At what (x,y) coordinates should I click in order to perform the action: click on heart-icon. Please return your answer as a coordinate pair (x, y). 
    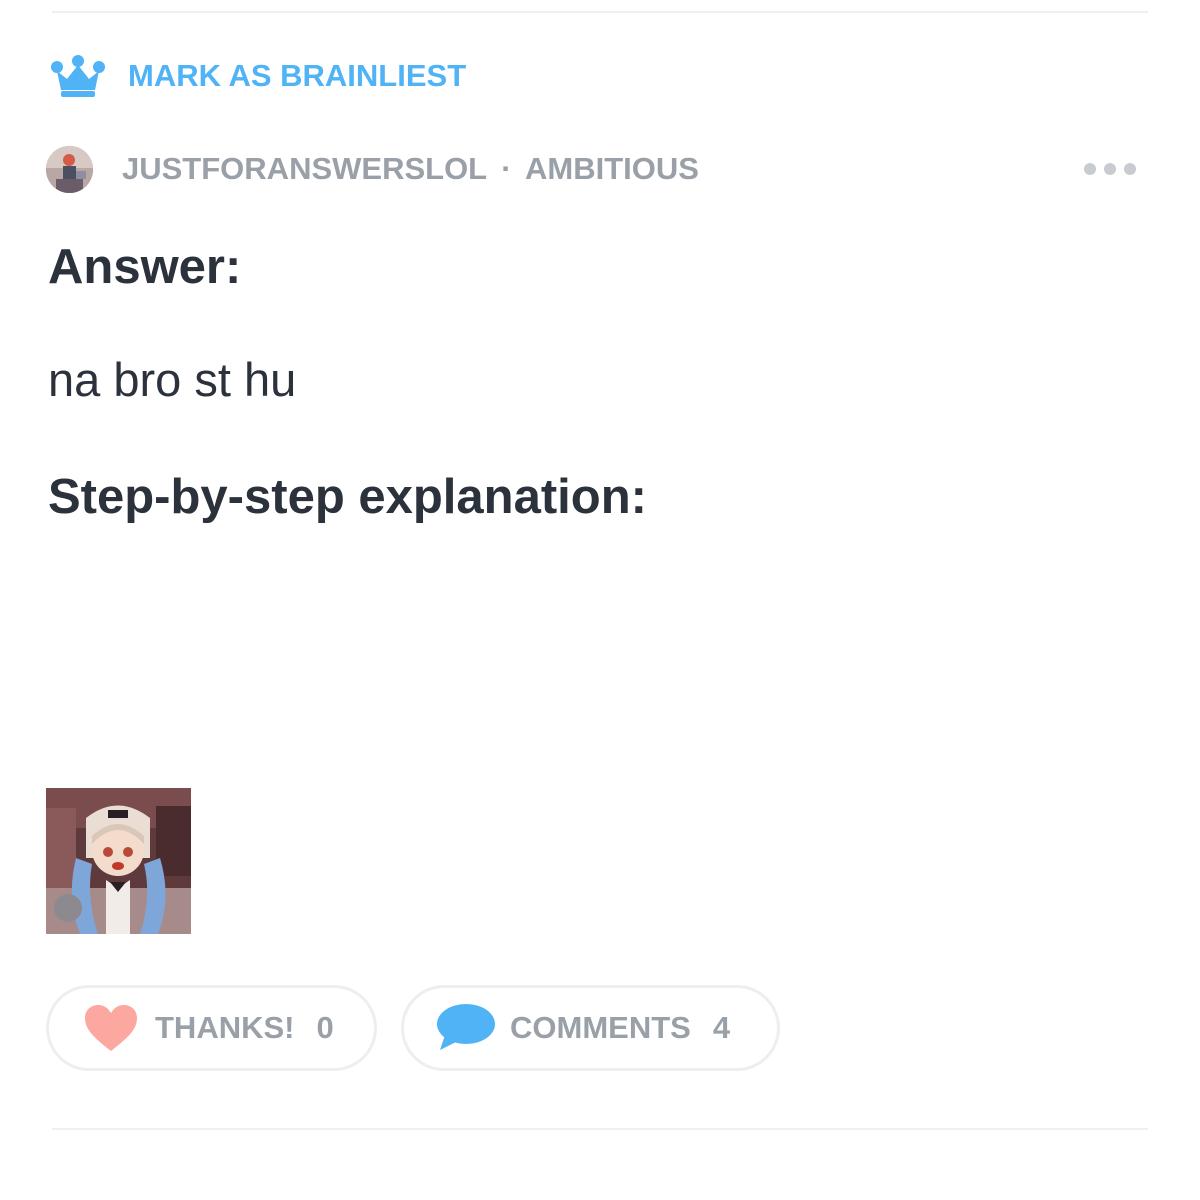
    Looking at the image, I should click on (111, 1028).